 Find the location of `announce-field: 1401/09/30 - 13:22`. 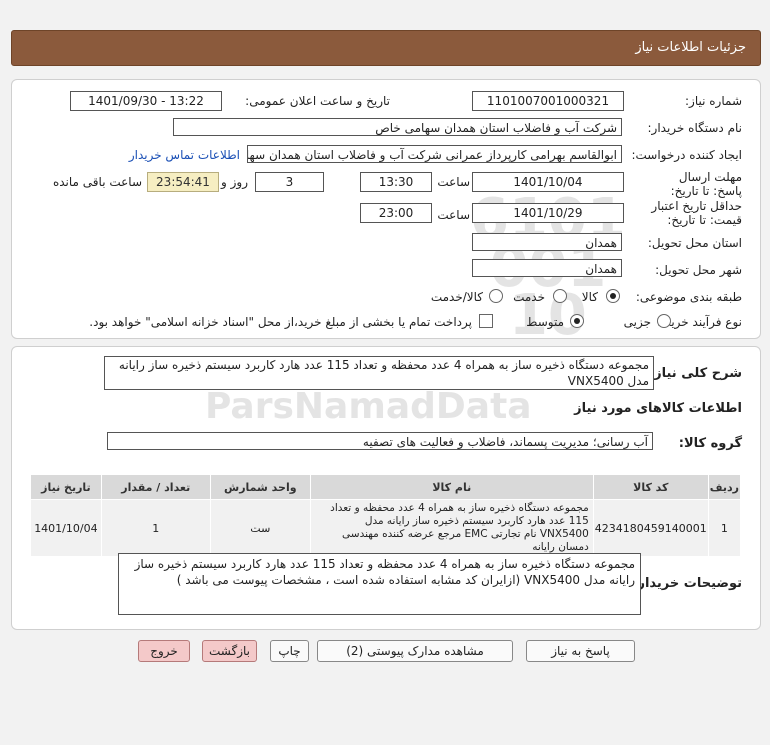

announce-field: 1401/09/30 - 13:22 is located at coordinates (146, 101).